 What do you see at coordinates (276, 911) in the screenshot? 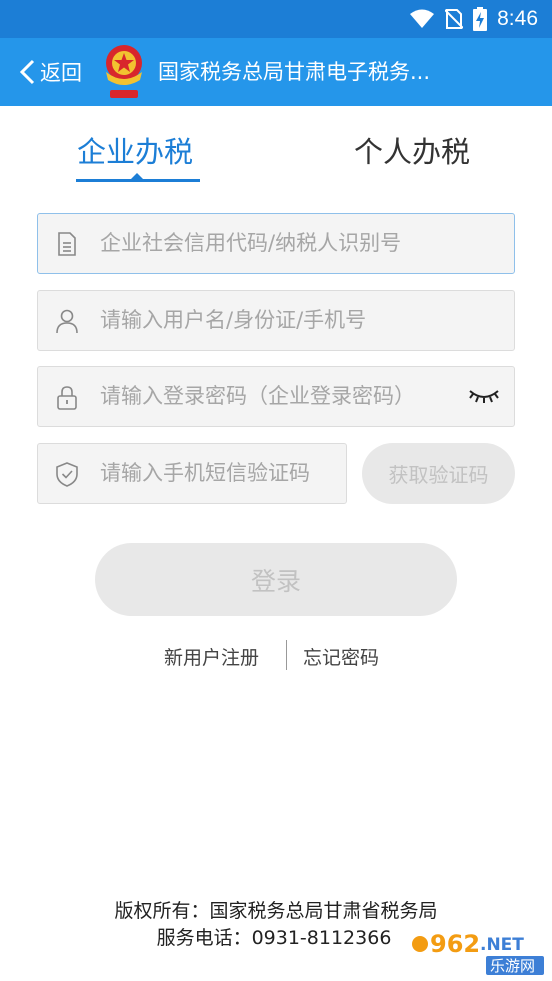
I see `copyright-text: 版权所有：国家税务总局甘肃省税务局` at bounding box center [276, 911].